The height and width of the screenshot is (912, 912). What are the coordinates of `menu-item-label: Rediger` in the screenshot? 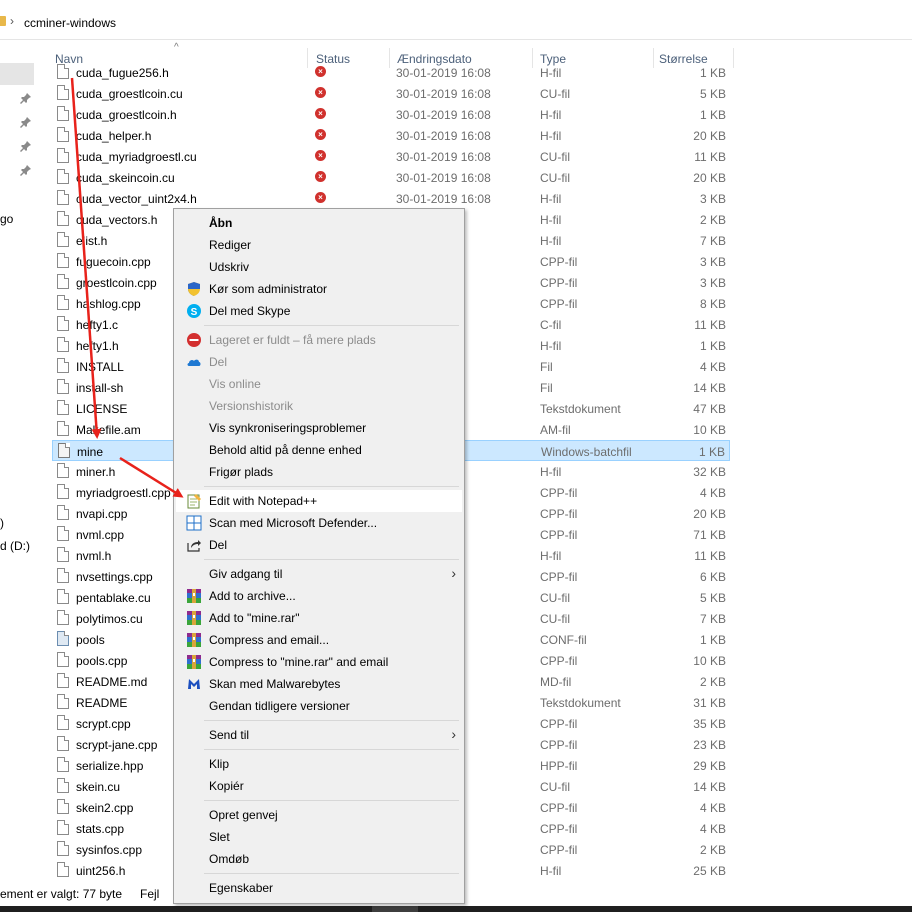 It's located at (230, 245).